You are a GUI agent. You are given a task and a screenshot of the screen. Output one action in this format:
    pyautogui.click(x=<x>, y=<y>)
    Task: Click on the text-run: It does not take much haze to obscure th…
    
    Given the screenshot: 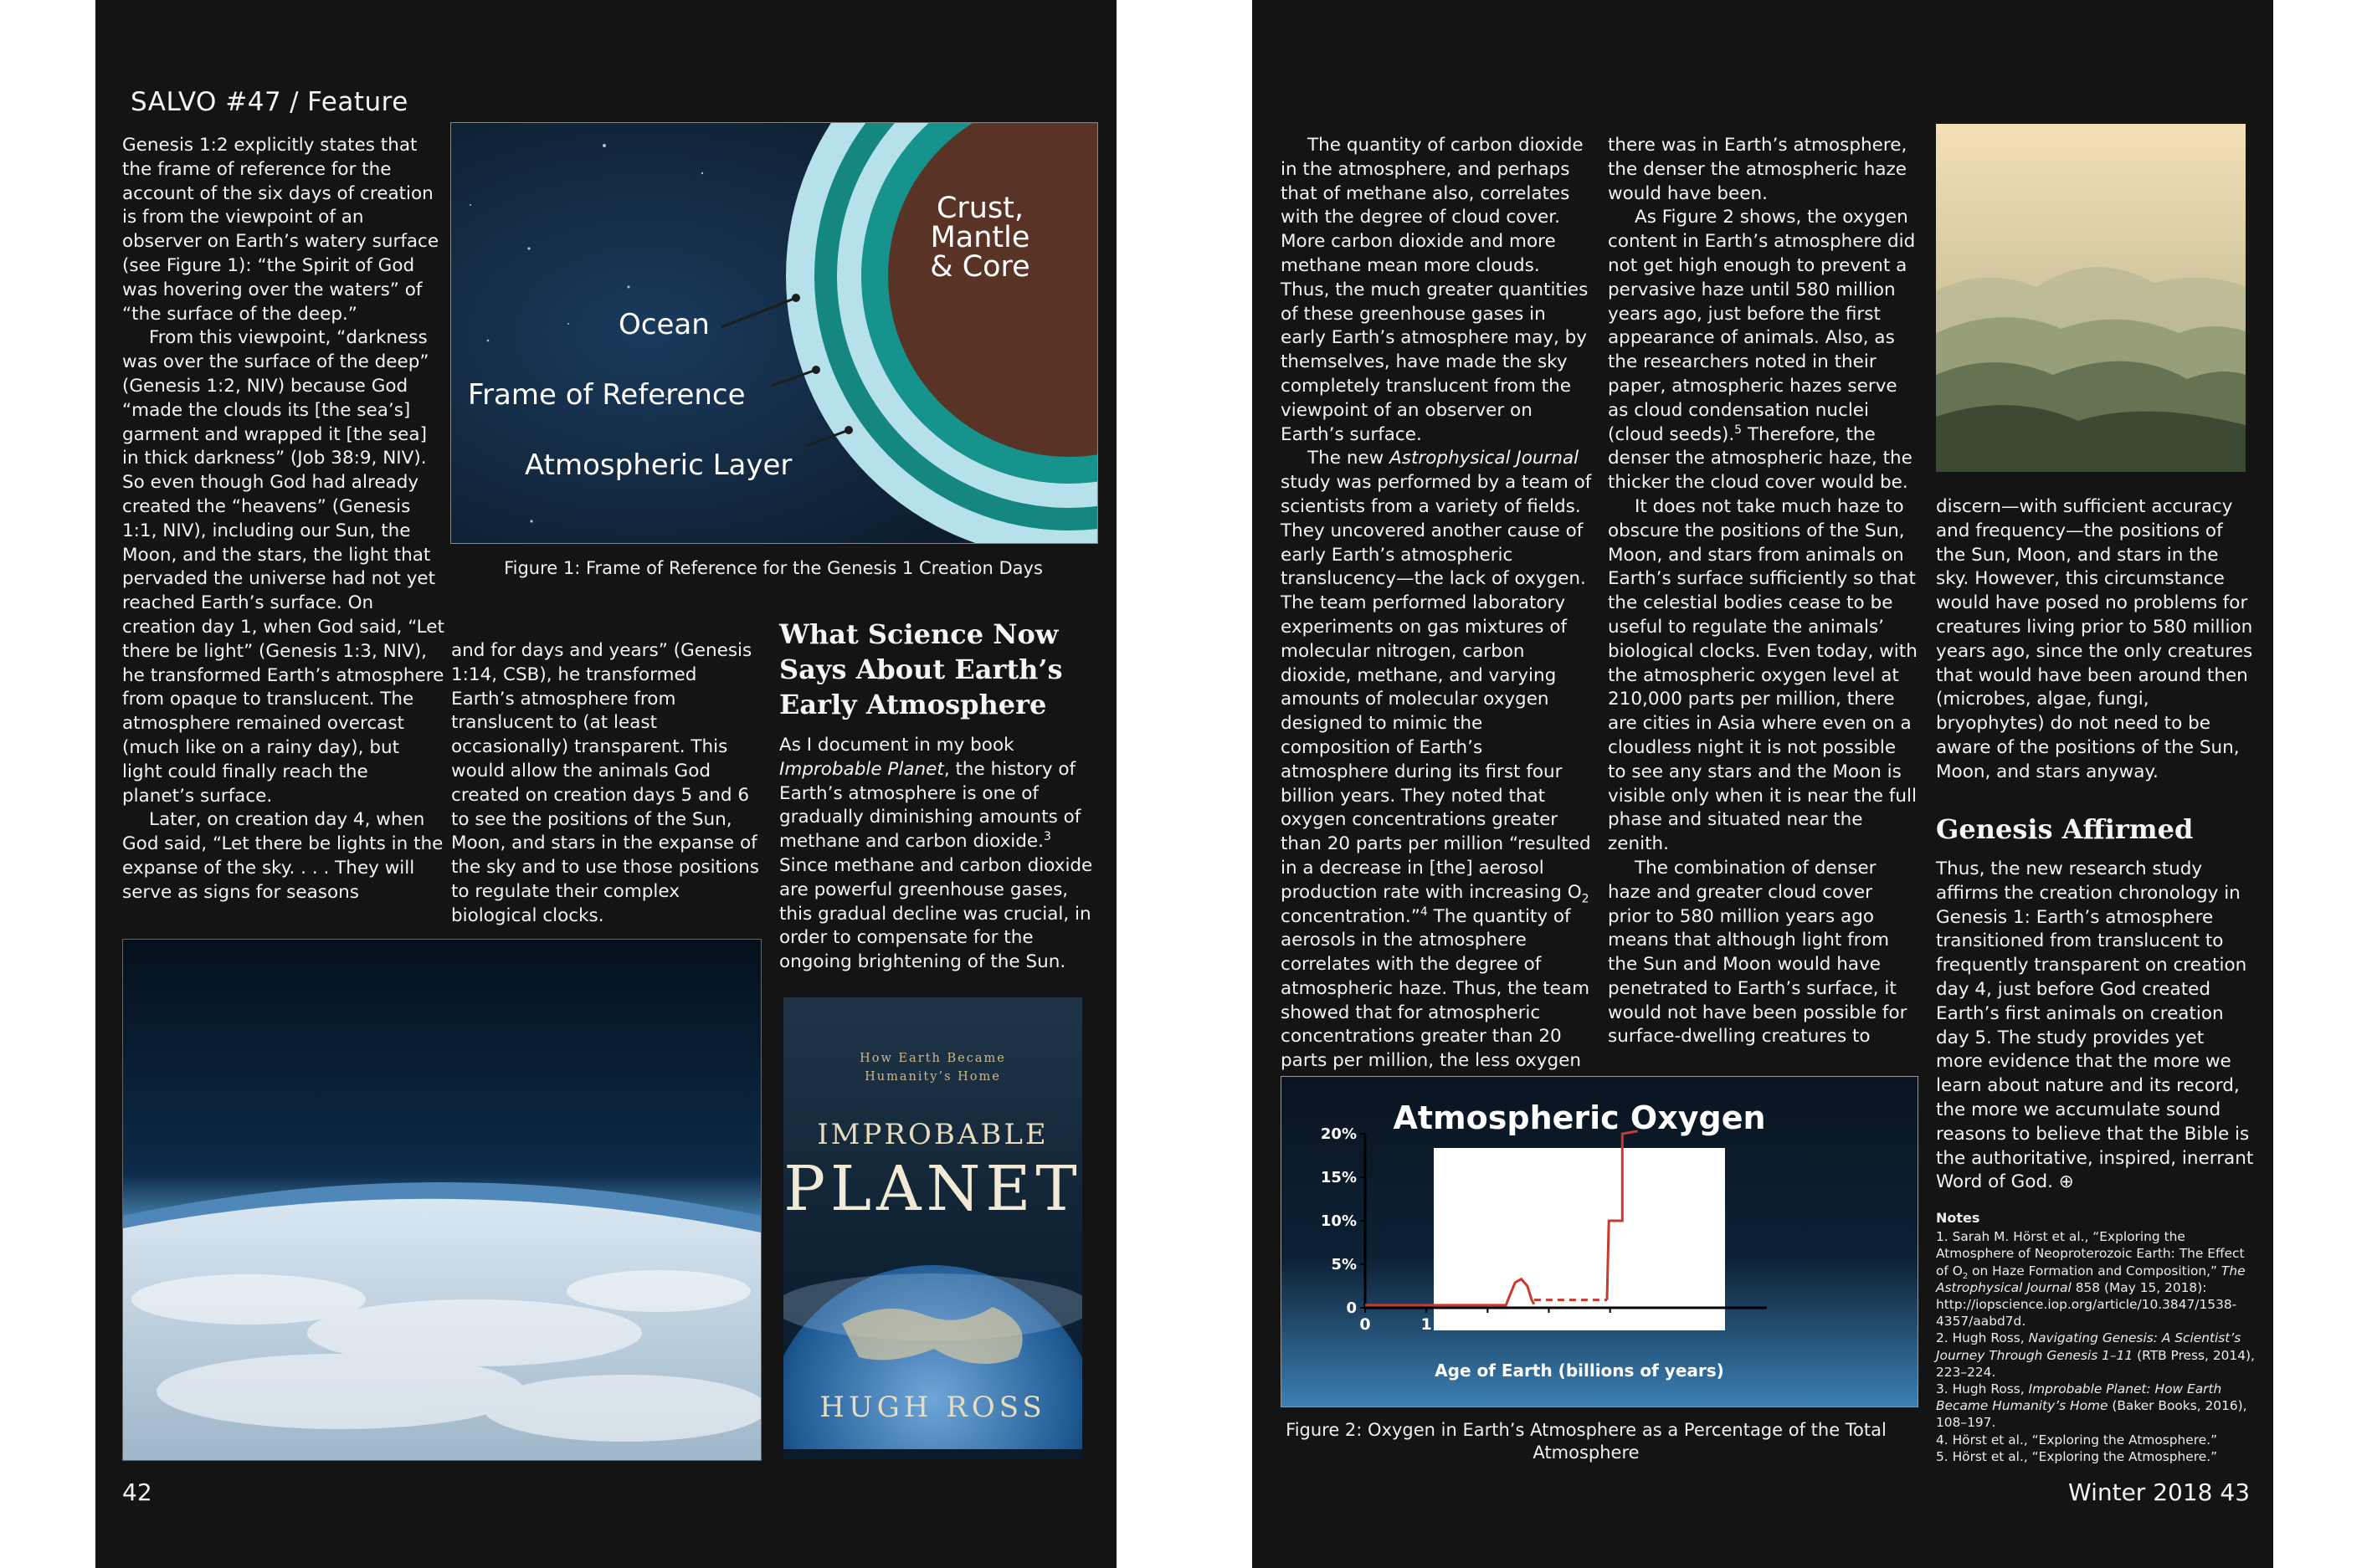 What is the action you would take?
    pyautogui.click(x=1763, y=675)
    